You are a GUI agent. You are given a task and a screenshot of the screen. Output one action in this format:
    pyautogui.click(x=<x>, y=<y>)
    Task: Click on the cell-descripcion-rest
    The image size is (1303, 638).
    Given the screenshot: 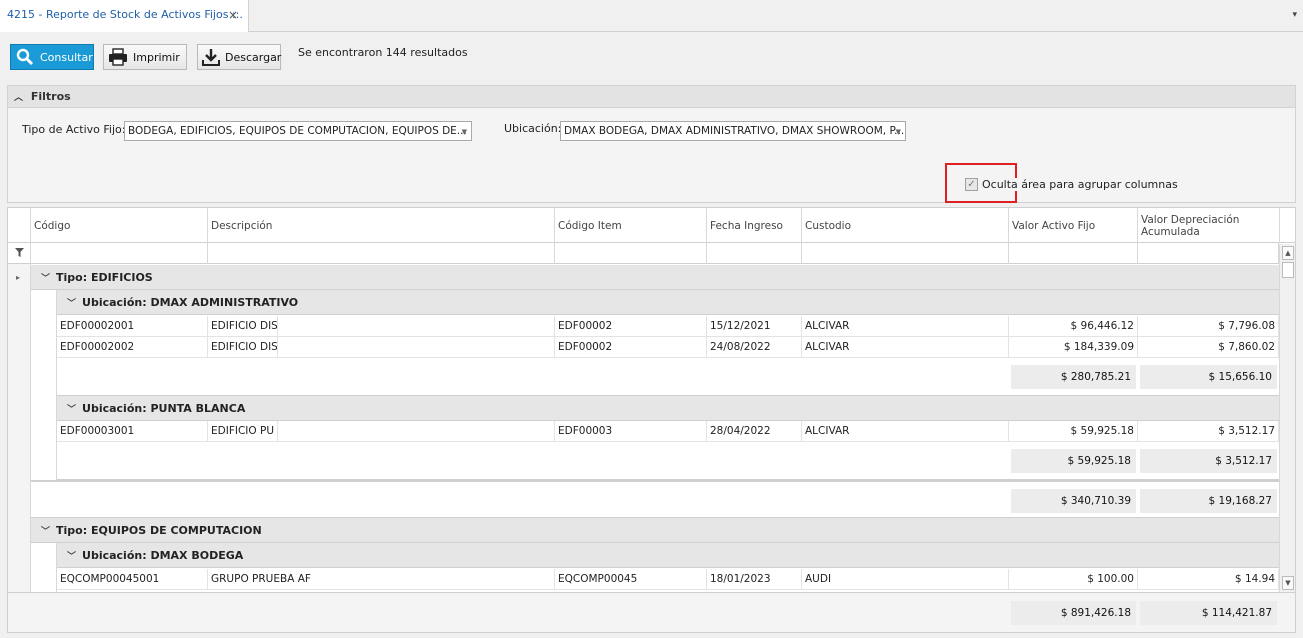 What is the action you would take?
    pyautogui.click(x=416, y=431)
    